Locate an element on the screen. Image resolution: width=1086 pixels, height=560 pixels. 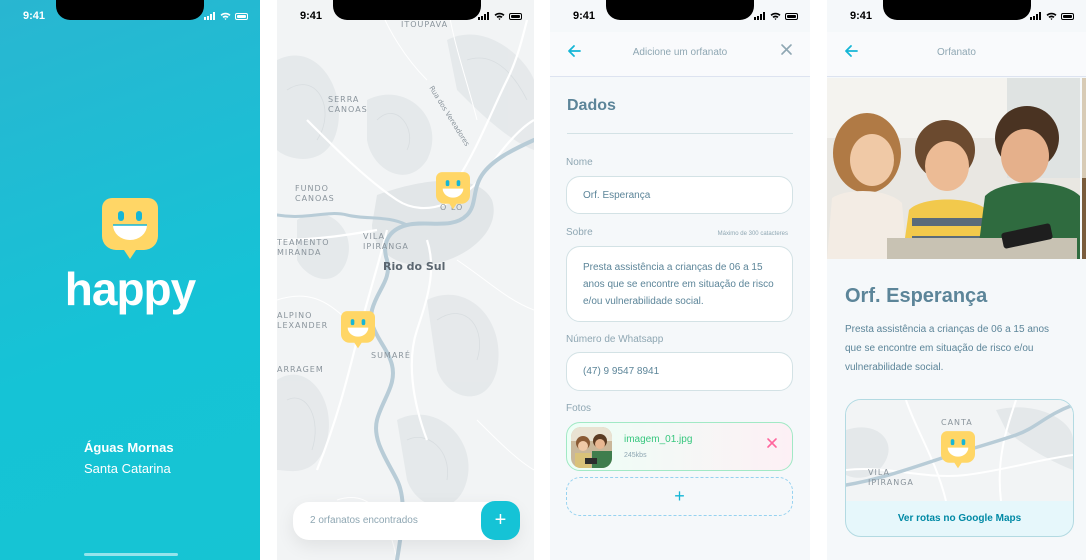
name-field: Orf. Esperança is located at coordinates (679, 195).